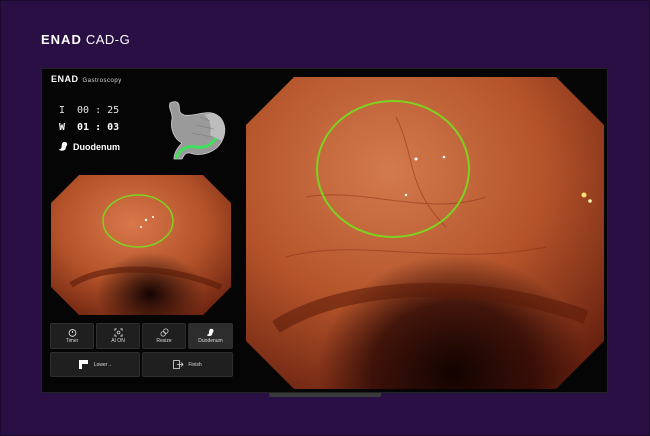 The height and width of the screenshot is (436, 650). What do you see at coordinates (103, 364) in the screenshot?
I see `lower-button-label: Lower→` at bounding box center [103, 364].